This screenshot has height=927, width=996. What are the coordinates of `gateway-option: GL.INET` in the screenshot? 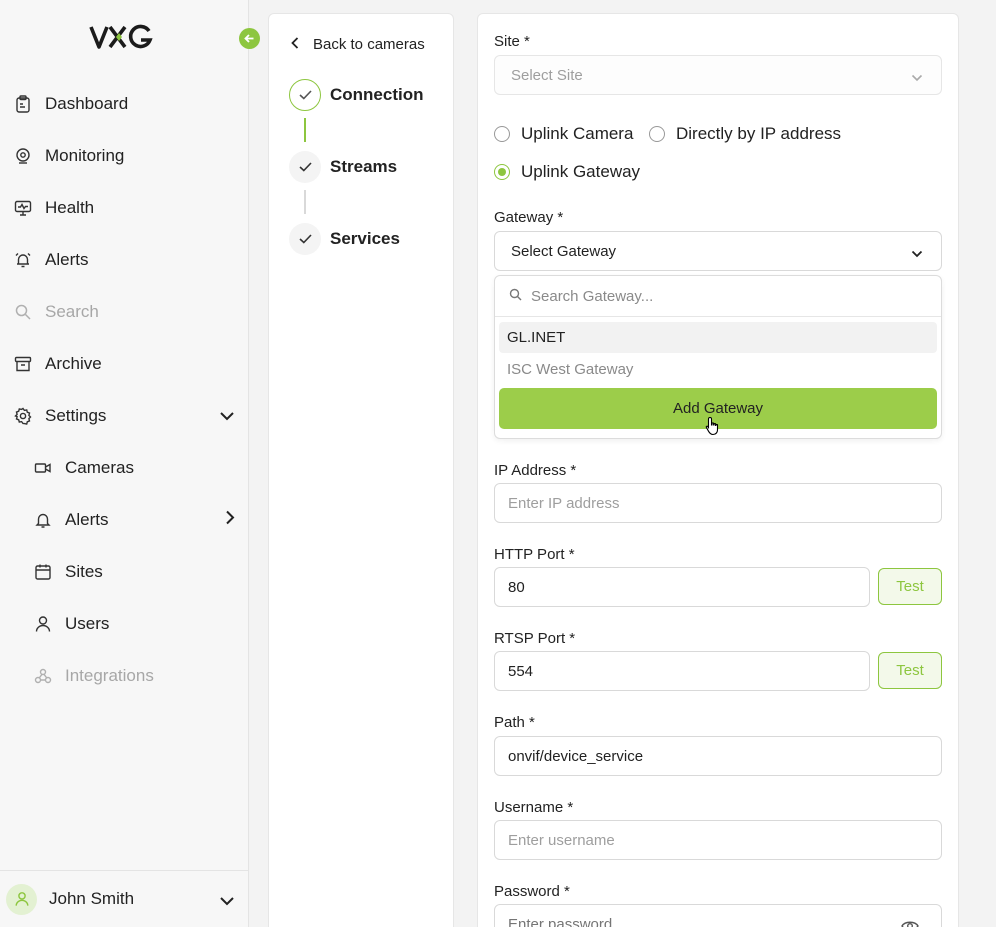 It's located at (718, 337).